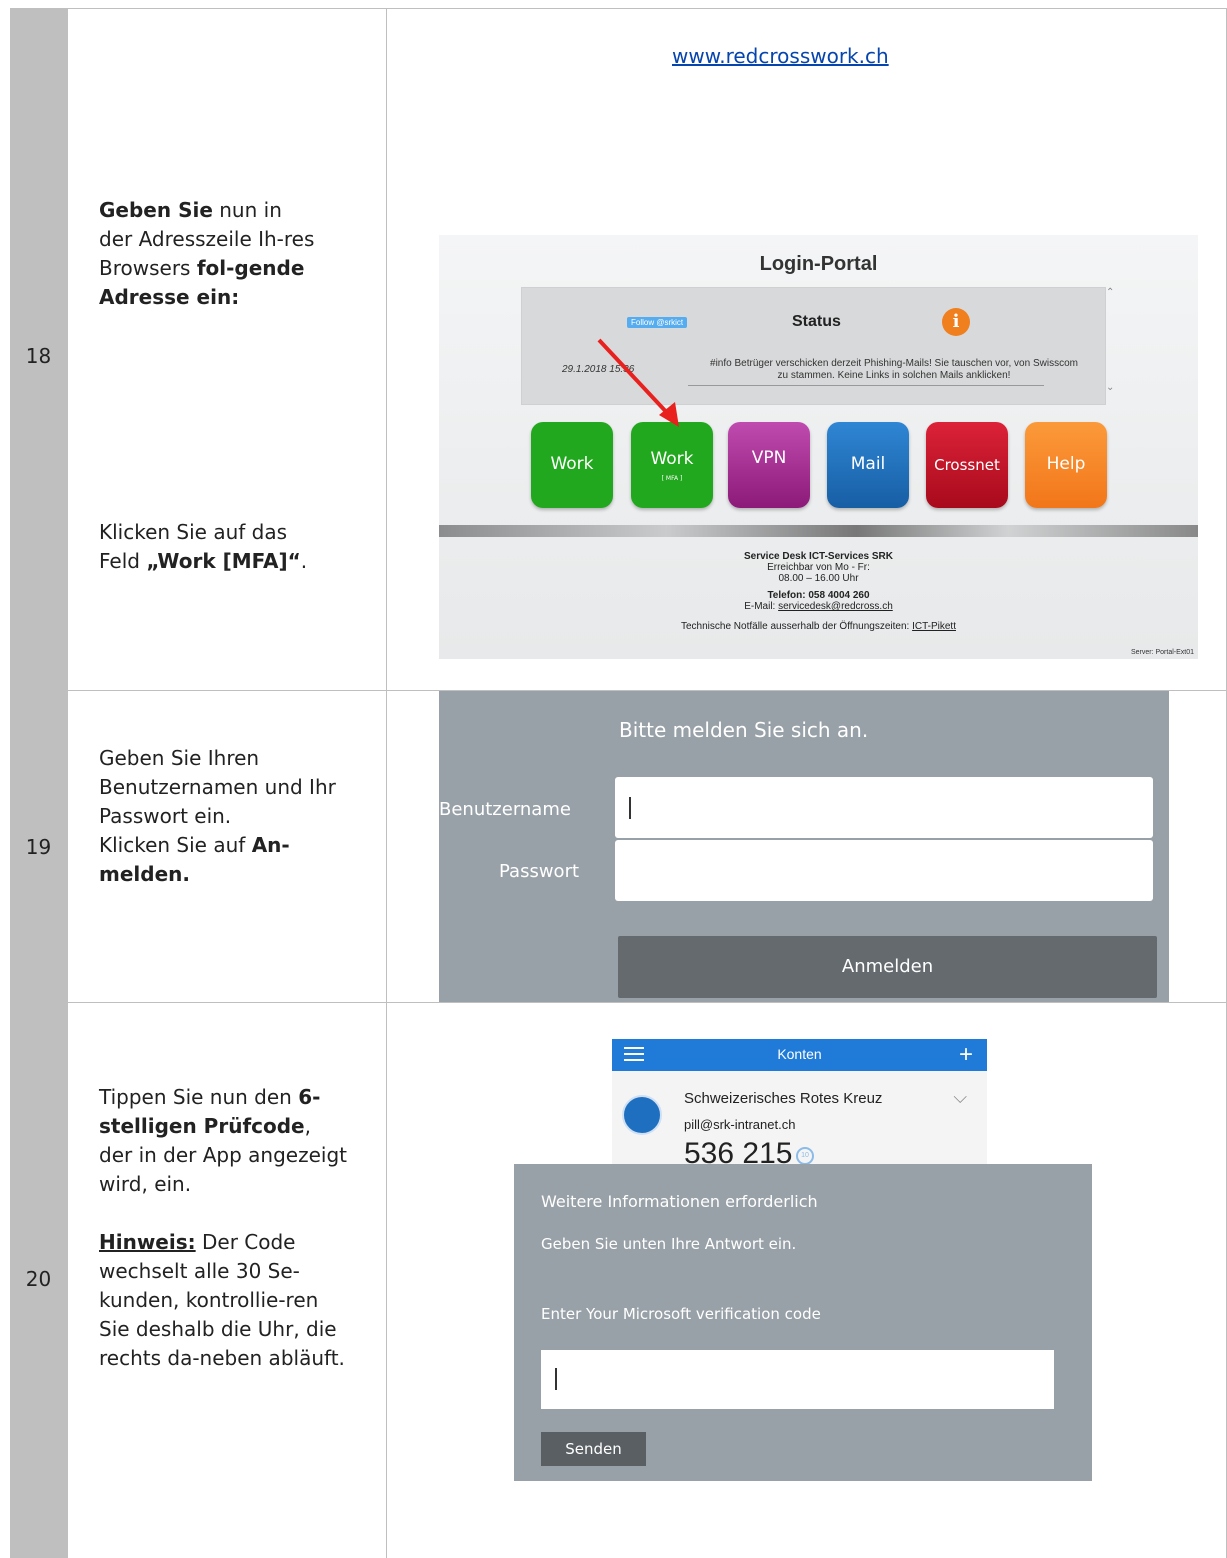 The width and height of the screenshot is (1227, 1558). What do you see at coordinates (642, 1115) in the screenshot?
I see `account-badge-icon` at bounding box center [642, 1115].